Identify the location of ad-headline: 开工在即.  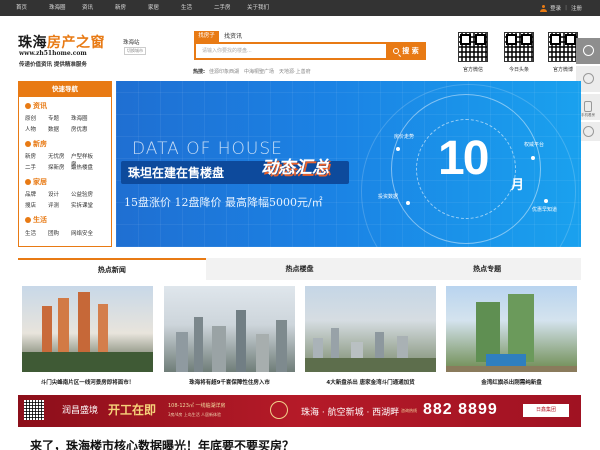
(132, 410).